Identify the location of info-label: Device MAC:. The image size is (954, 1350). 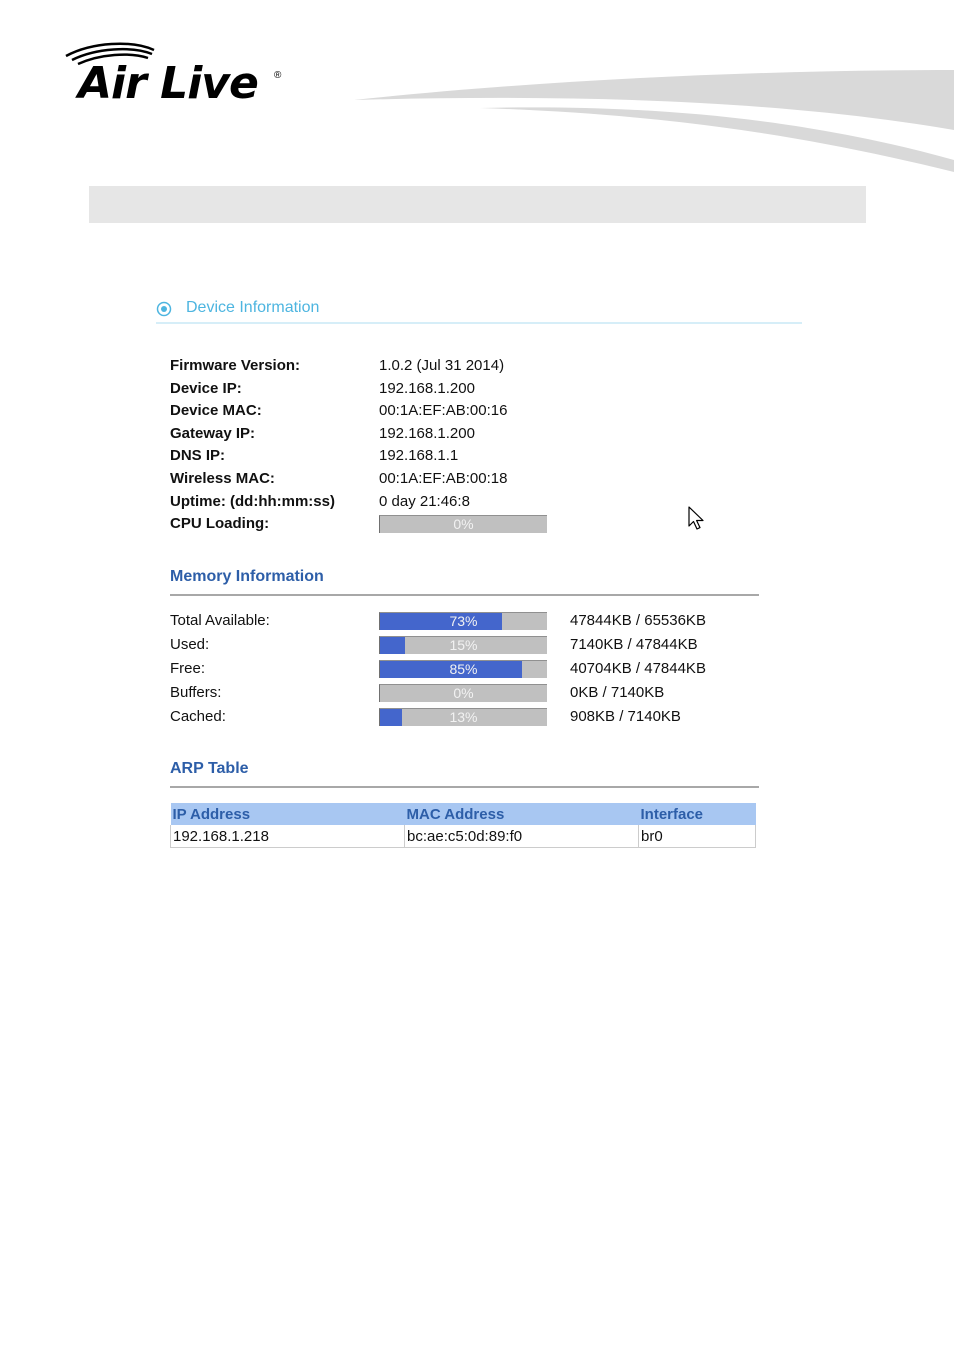
(216, 410).